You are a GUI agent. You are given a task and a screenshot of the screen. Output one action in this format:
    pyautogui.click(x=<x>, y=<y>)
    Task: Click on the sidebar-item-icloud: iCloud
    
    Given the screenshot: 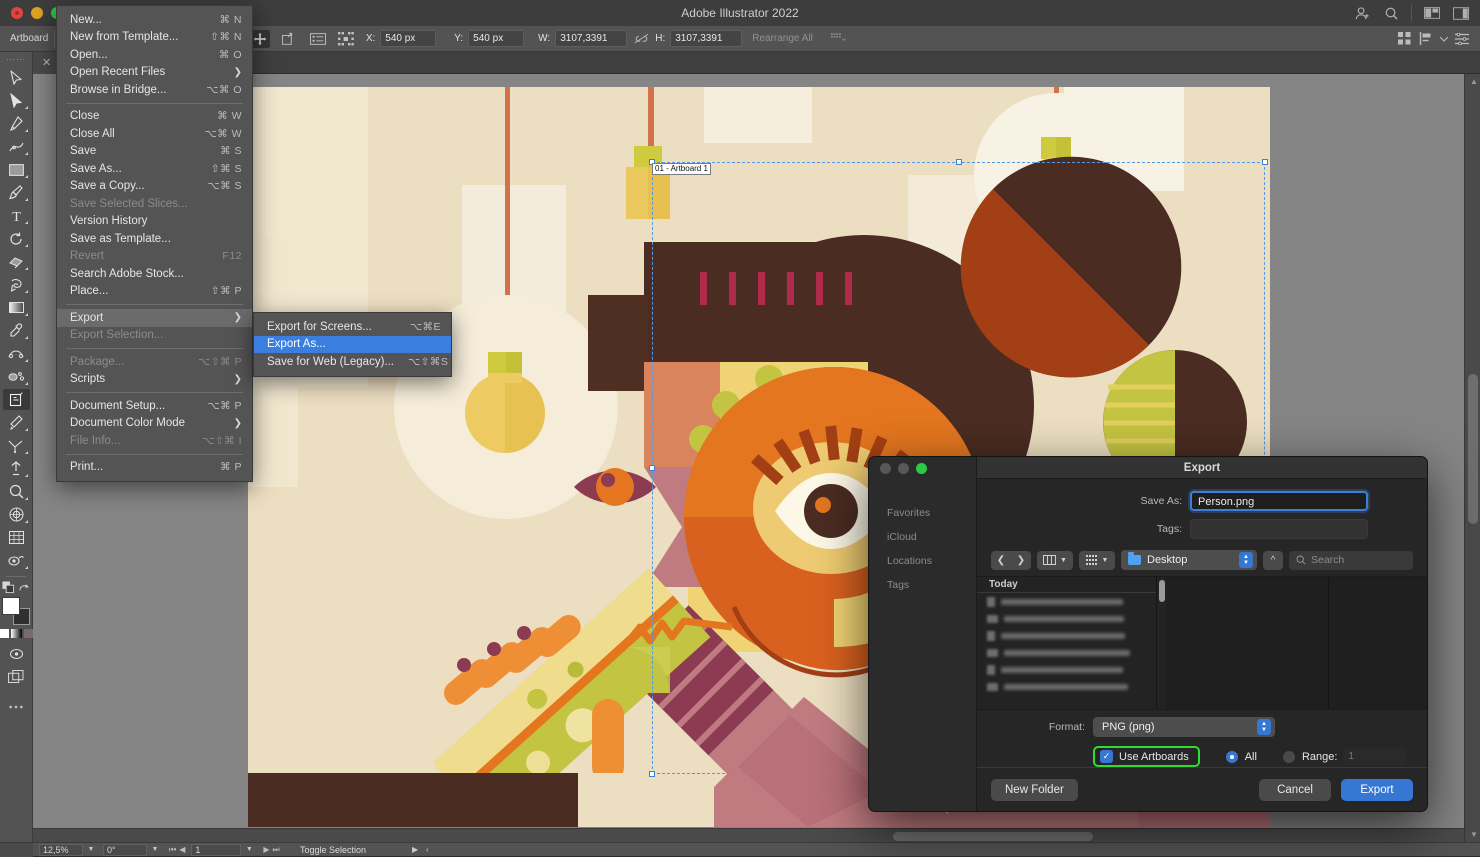 What is the action you would take?
    pyautogui.click(x=922, y=537)
    